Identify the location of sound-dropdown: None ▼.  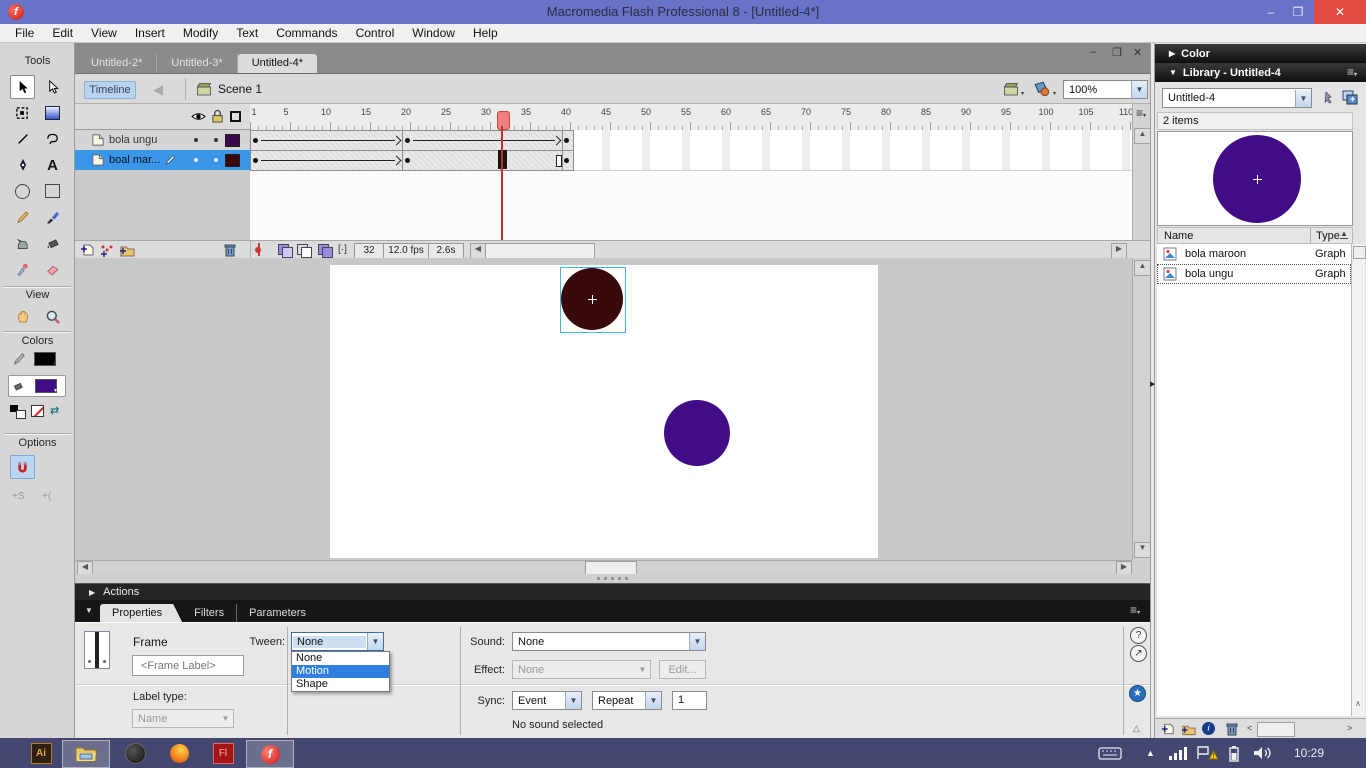
(609, 641).